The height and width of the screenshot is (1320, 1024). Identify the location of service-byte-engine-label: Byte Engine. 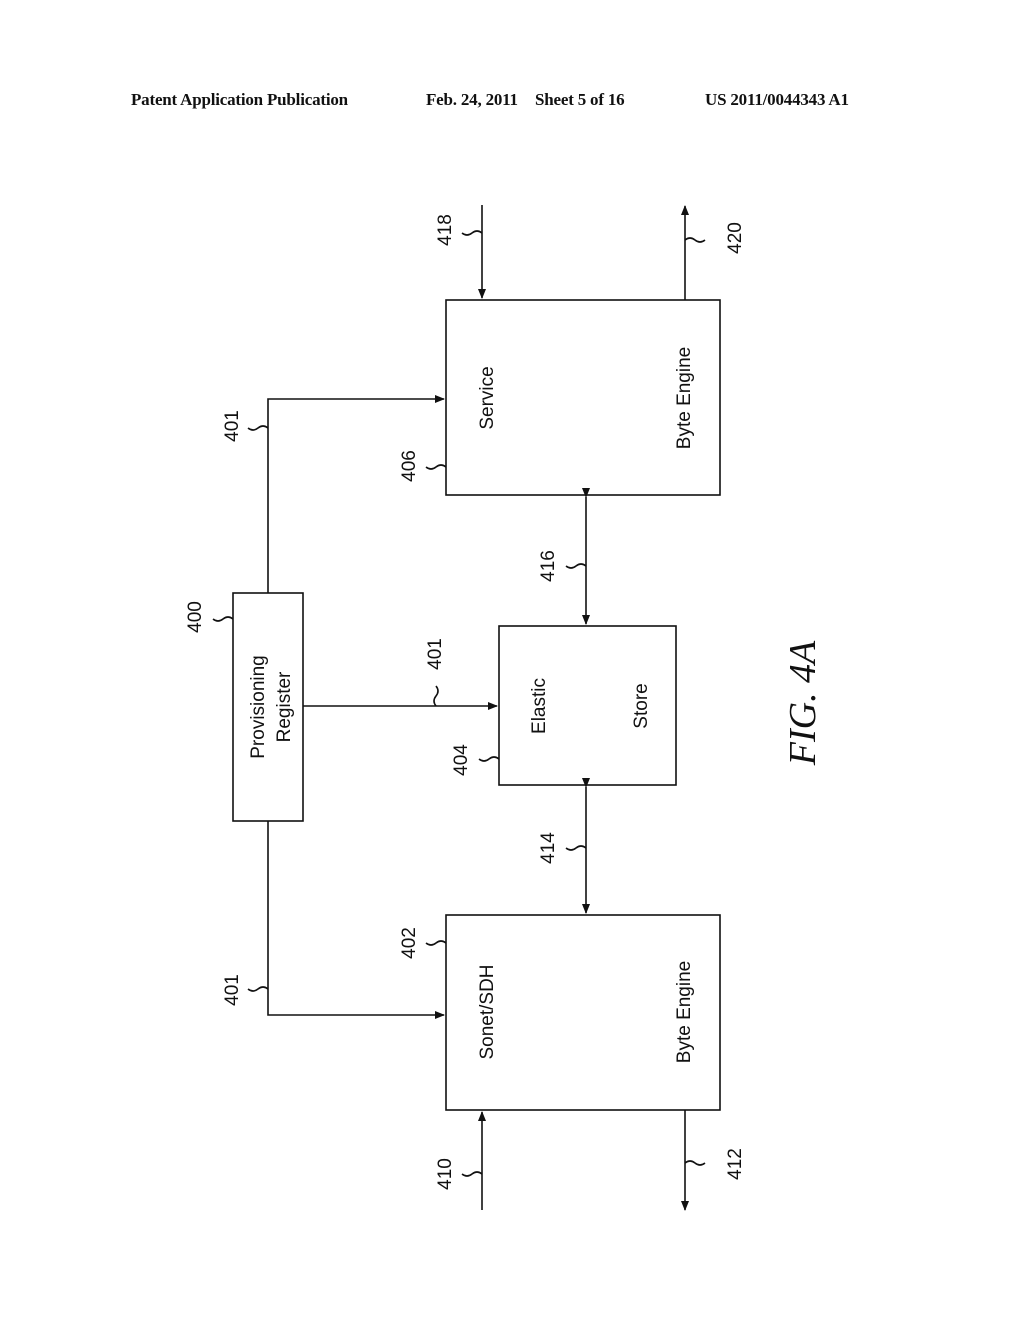
(684, 398).